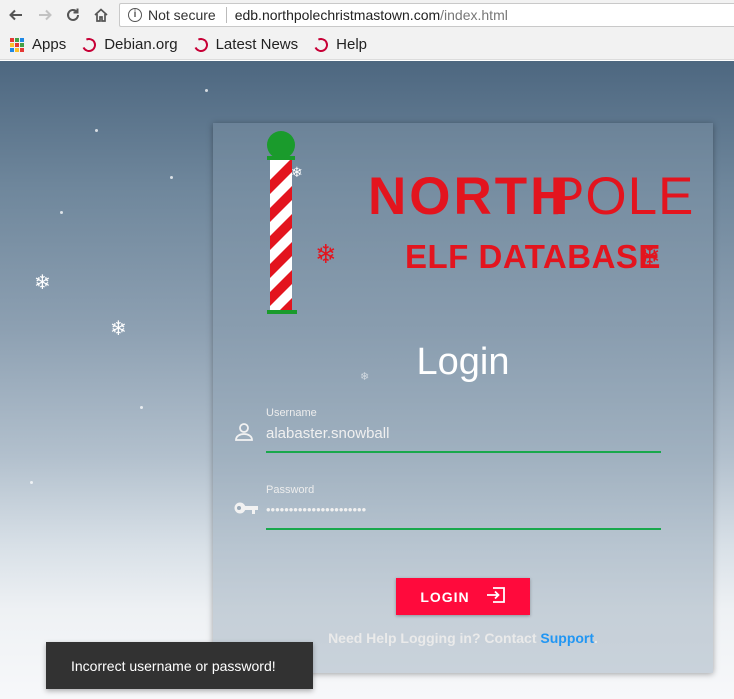 This screenshot has width=734, height=699. What do you see at coordinates (434, 638) in the screenshot?
I see `help-prefix: Need Help Logging in? Contact` at bounding box center [434, 638].